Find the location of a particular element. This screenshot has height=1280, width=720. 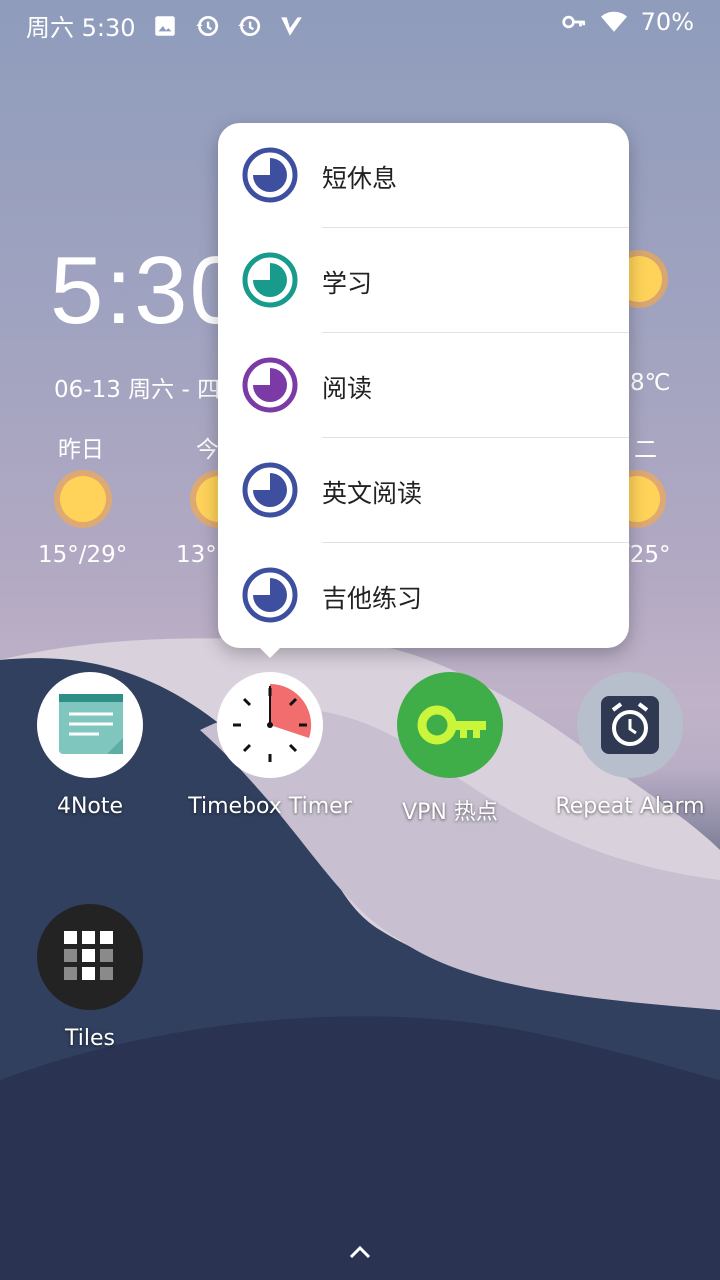

widget-clock: 5:30 is located at coordinates (147, 291).